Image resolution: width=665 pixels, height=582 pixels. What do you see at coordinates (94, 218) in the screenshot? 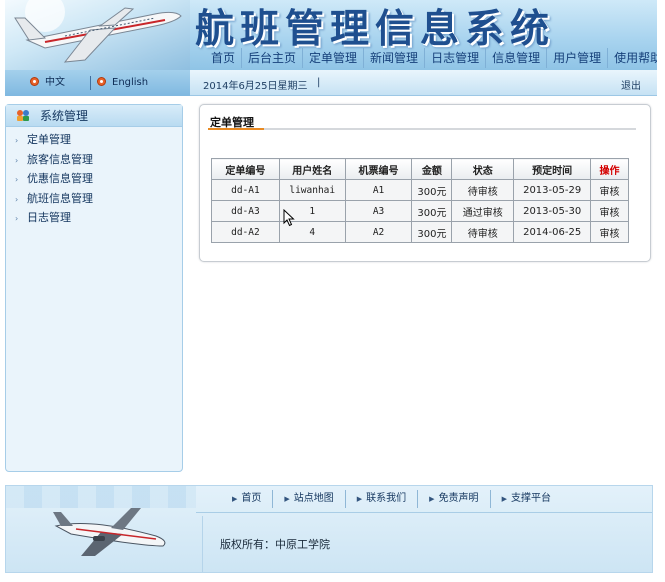
I see `sidebar-item-log-management: › 日志管理` at bounding box center [94, 218].